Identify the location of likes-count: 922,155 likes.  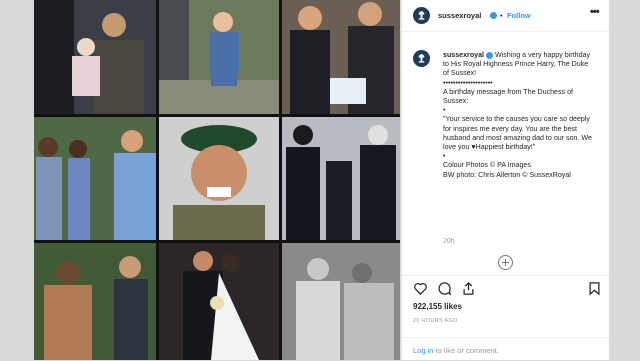
(437, 306).